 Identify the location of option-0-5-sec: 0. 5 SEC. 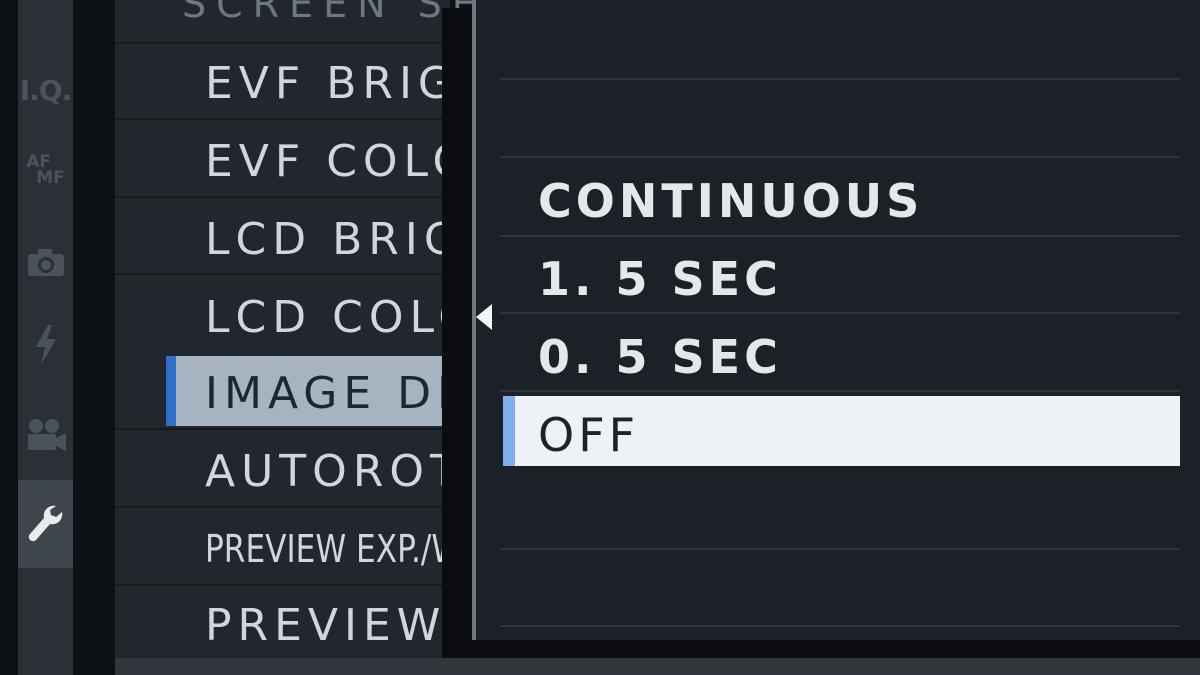
(660, 357).